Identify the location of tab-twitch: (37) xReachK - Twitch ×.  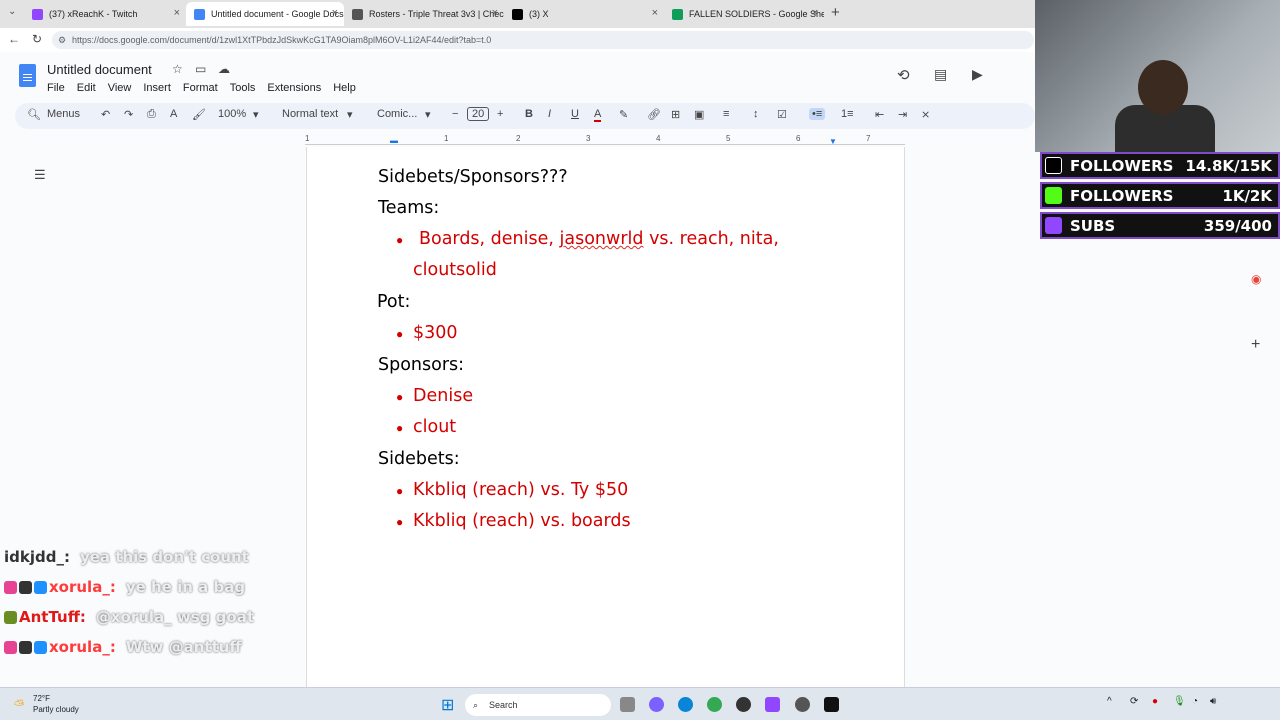
(105, 14).